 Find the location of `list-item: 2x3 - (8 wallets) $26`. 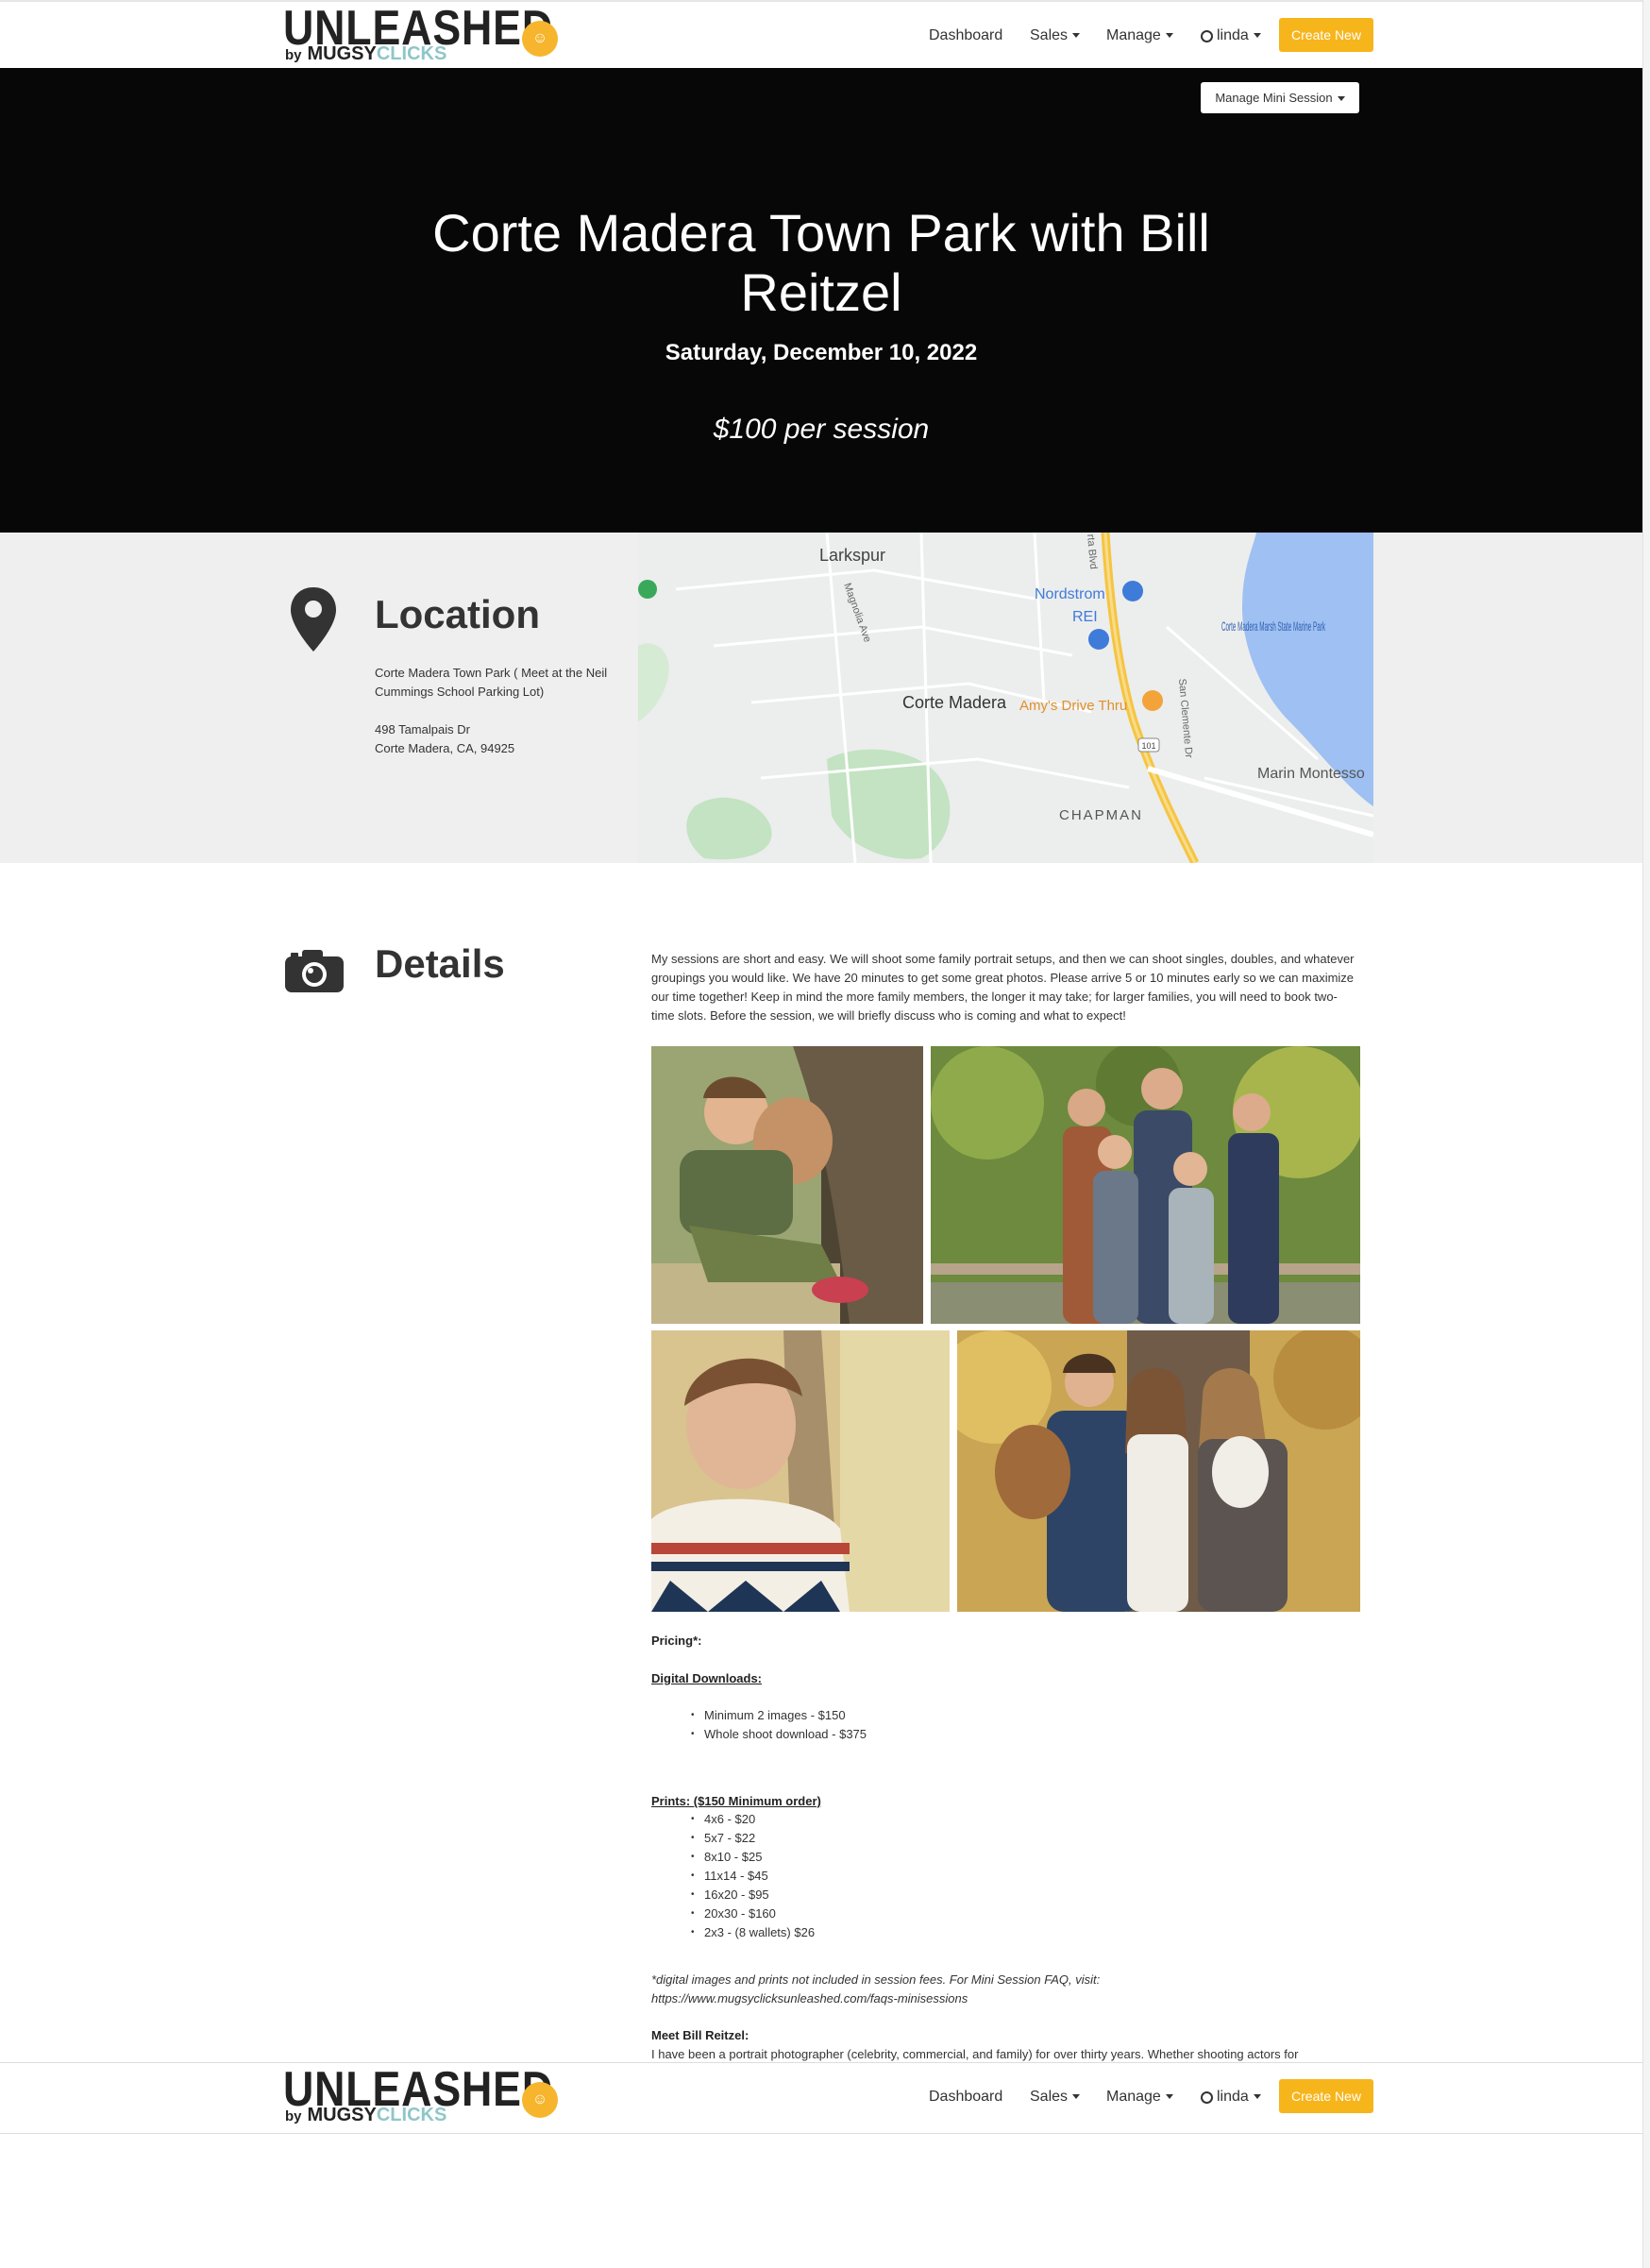

list-item: 2x3 - (8 wallets) $26 is located at coordinates (753, 1932).